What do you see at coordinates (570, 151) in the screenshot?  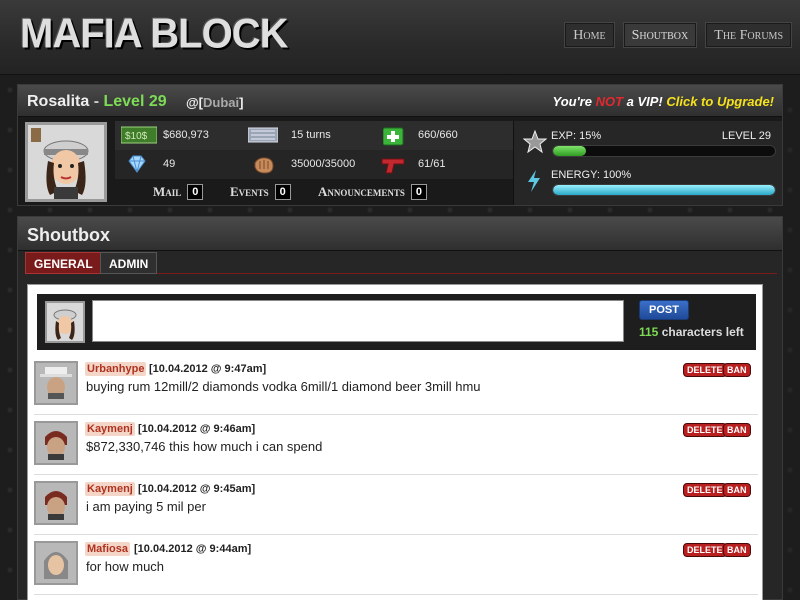 I see `exp-bar-fill` at bounding box center [570, 151].